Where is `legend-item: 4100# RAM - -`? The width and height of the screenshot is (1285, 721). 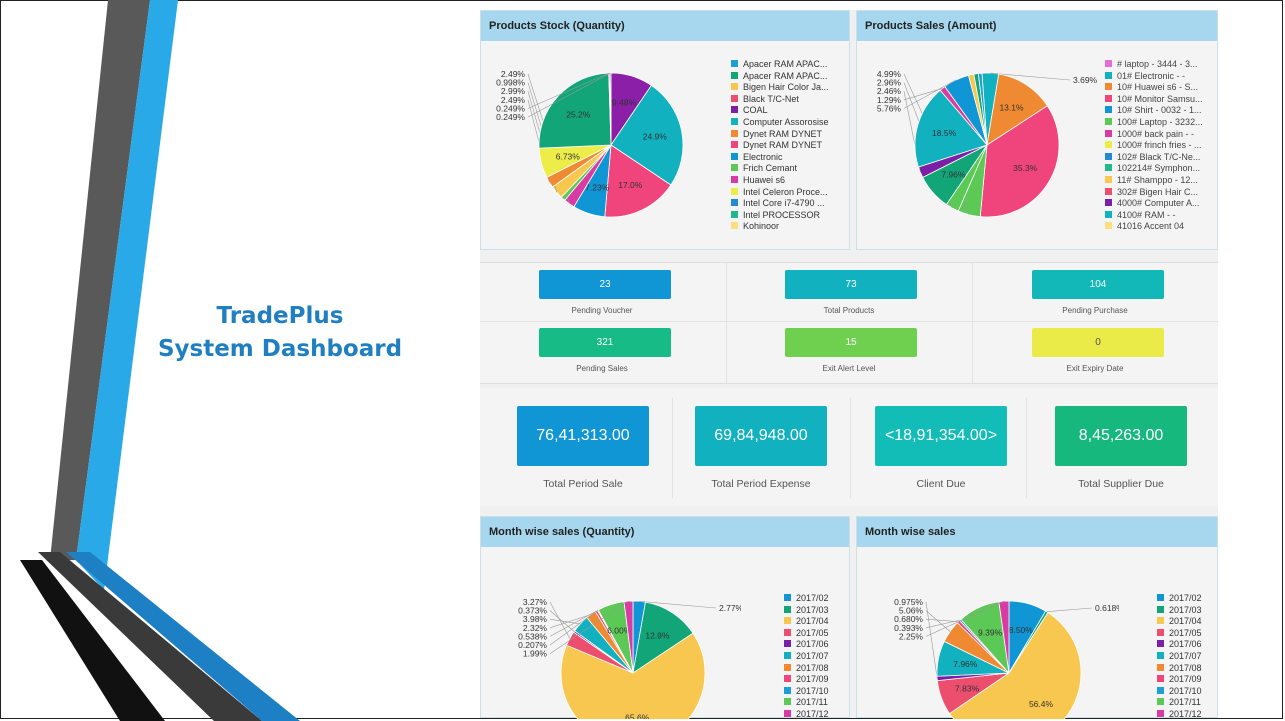 legend-item: 4100# RAM - - is located at coordinates (1154, 216).